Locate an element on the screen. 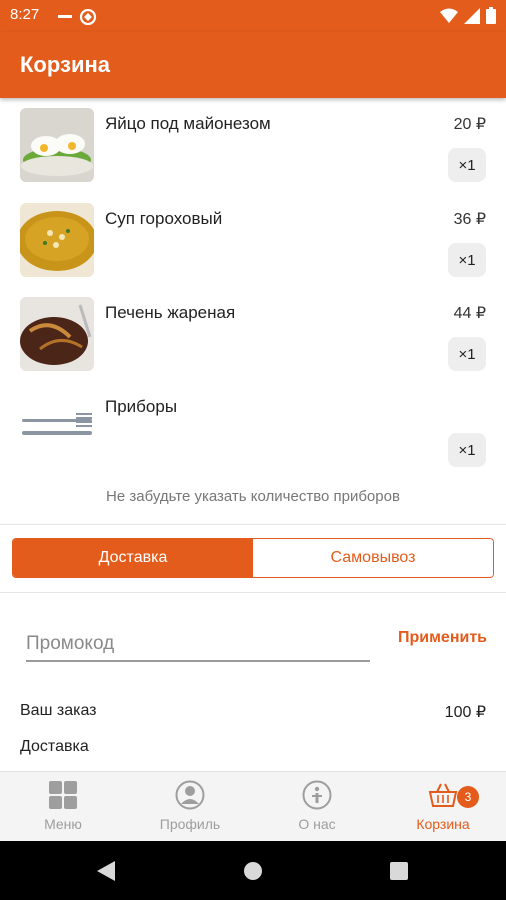 The width and height of the screenshot is (506, 900). item-price: 20 ₽ is located at coordinates (469, 124).